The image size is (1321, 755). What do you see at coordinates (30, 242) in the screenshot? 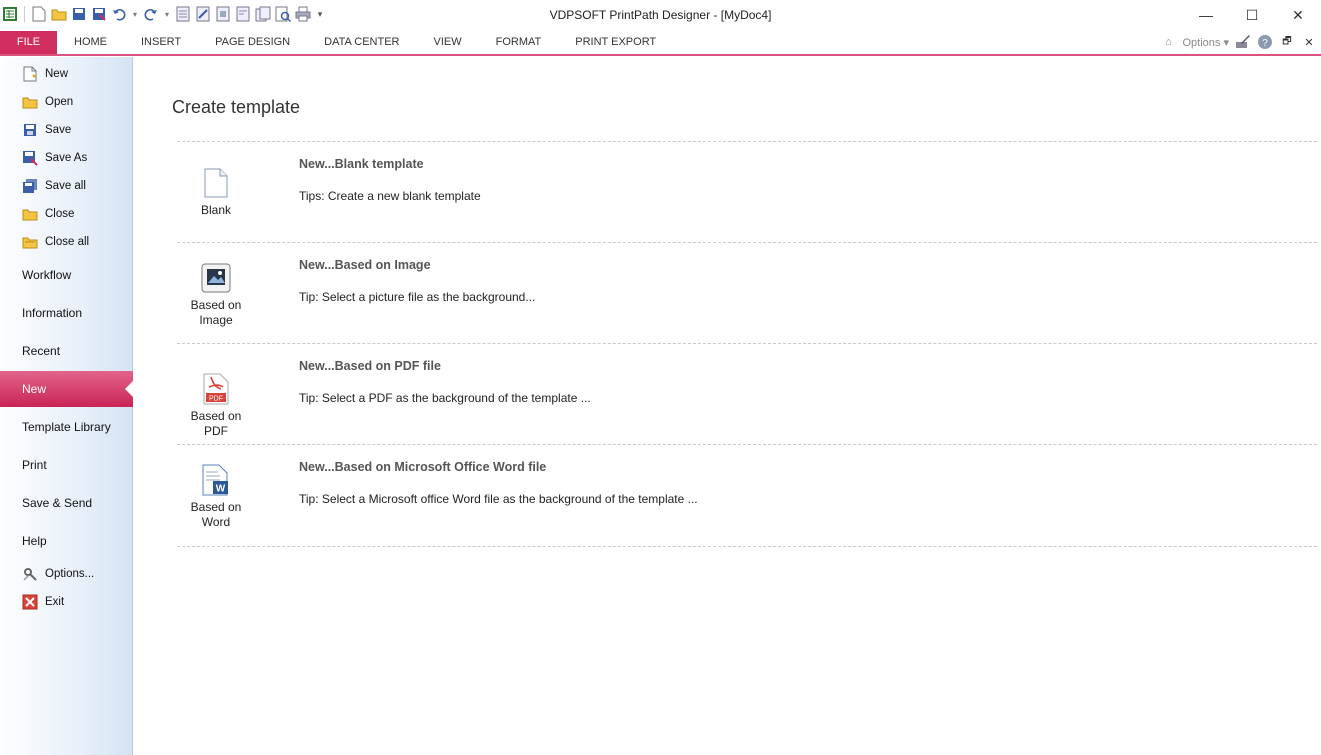
I see `close-all-folder-icon` at bounding box center [30, 242].